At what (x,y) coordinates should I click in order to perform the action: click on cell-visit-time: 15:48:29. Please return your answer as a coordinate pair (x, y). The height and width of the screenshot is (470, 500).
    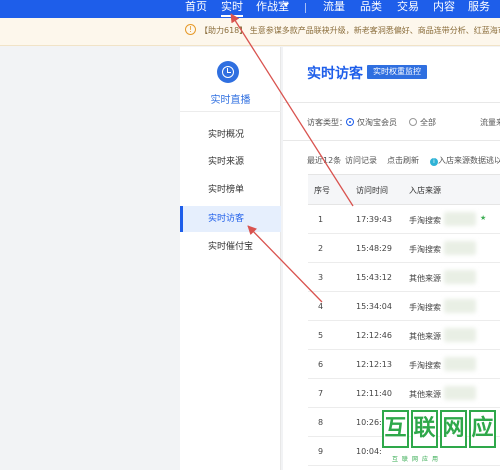
    Looking at the image, I should click on (374, 248).